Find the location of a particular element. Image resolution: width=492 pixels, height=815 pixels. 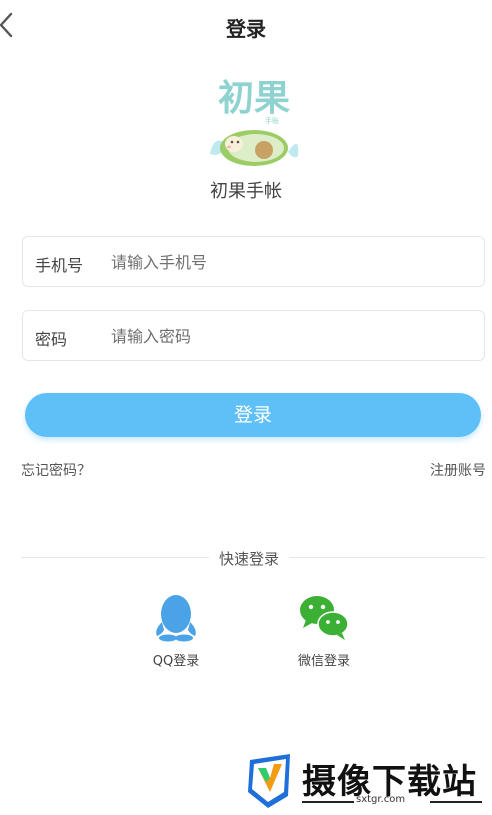

phone-label: 手机号 is located at coordinates (59, 265).